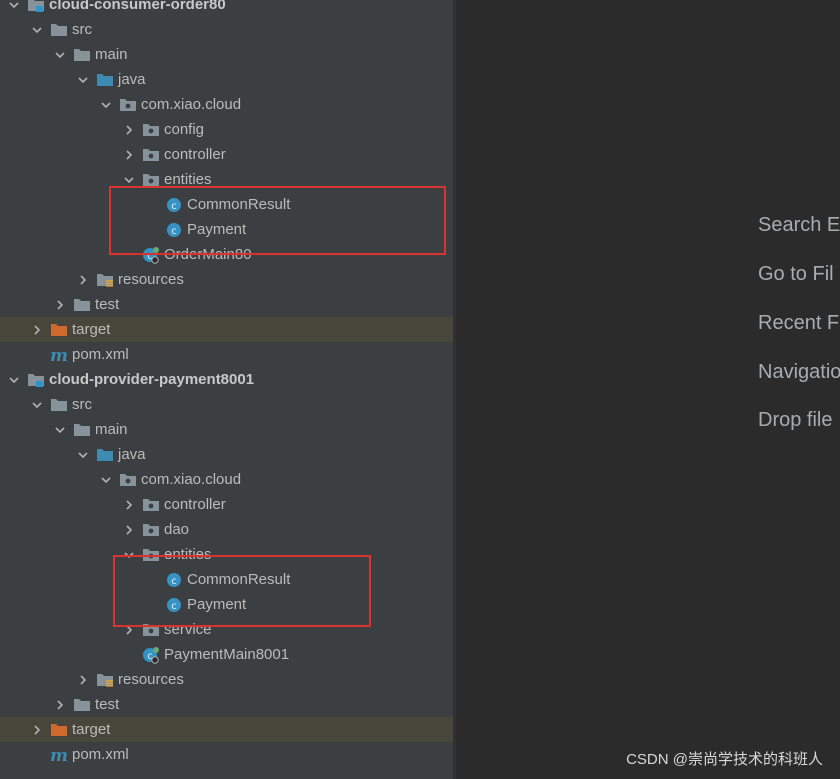 The height and width of the screenshot is (779, 840). What do you see at coordinates (184, 129) in the screenshot?
I see `tree-row-label: config` at bounding box center [184, 129].